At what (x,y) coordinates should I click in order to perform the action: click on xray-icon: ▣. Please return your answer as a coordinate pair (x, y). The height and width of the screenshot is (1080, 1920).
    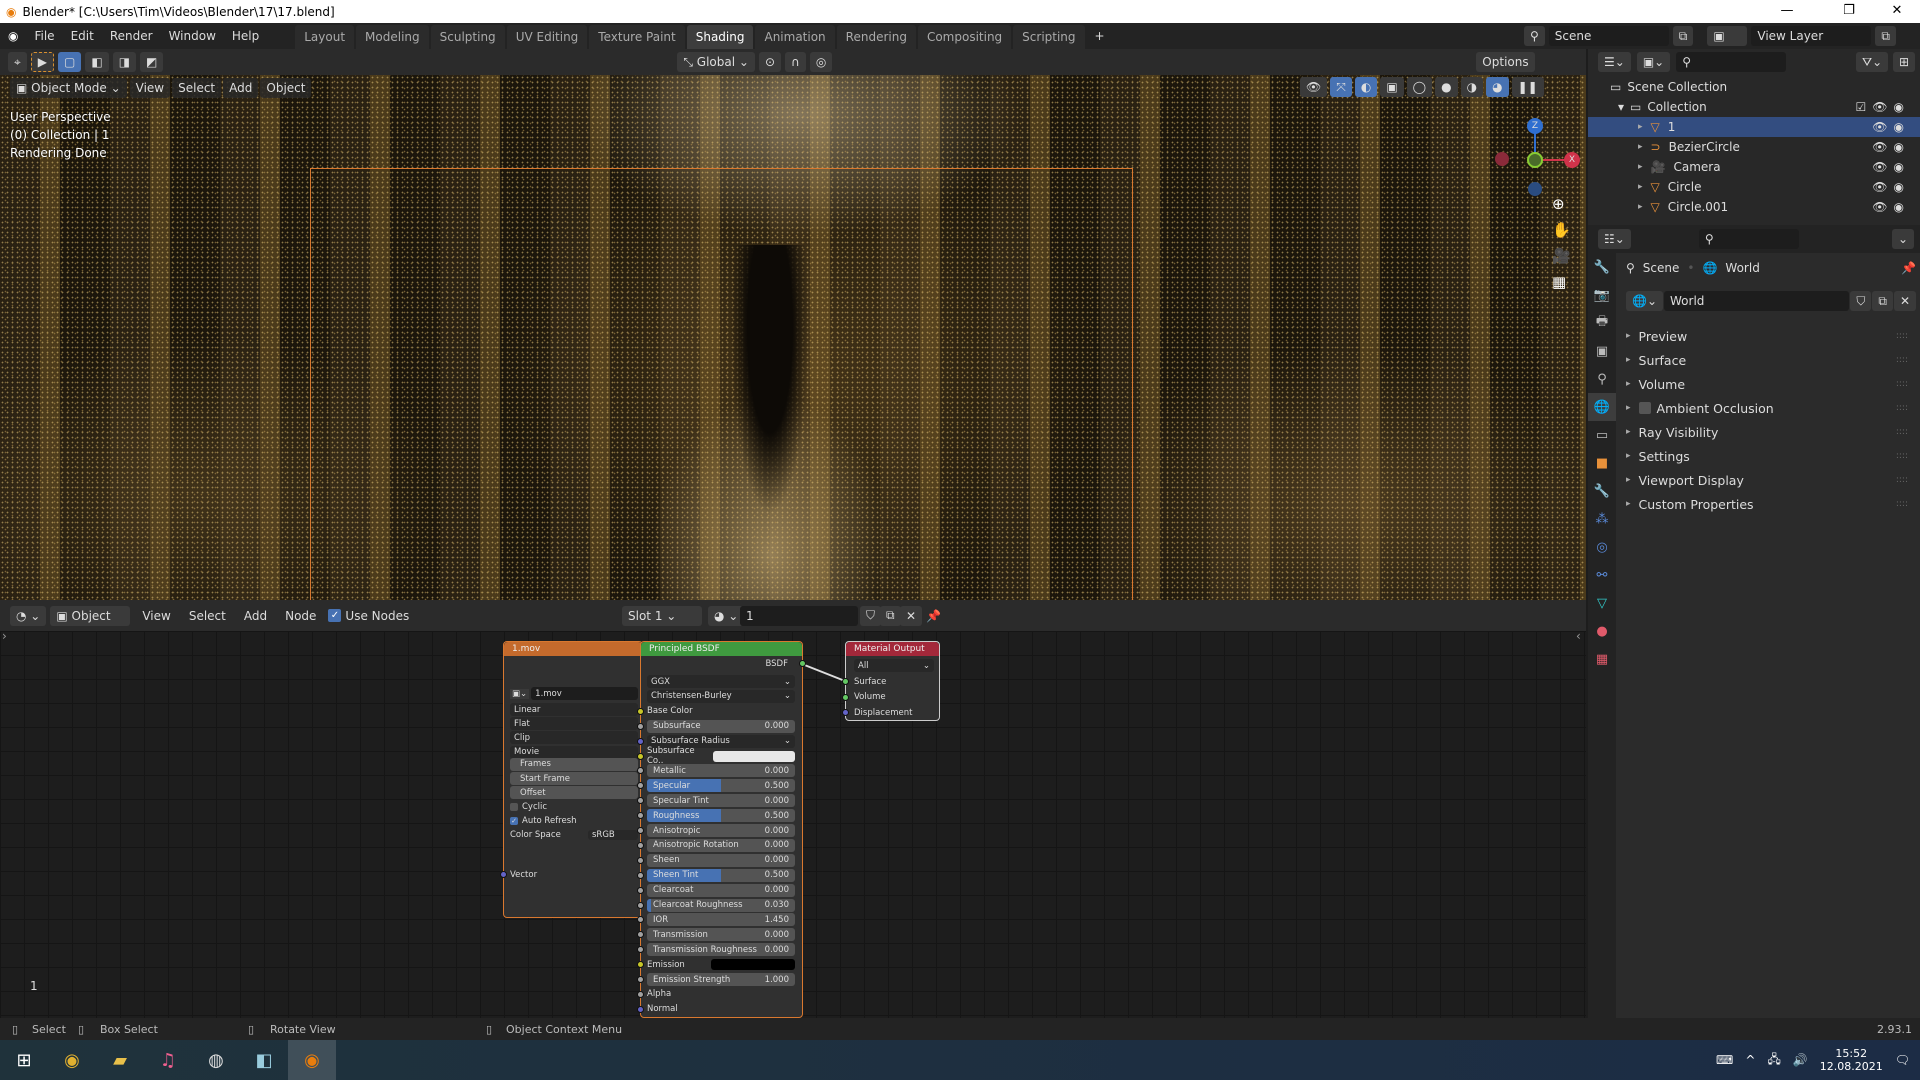
    Looking at the image, I should click on (1392, 87).